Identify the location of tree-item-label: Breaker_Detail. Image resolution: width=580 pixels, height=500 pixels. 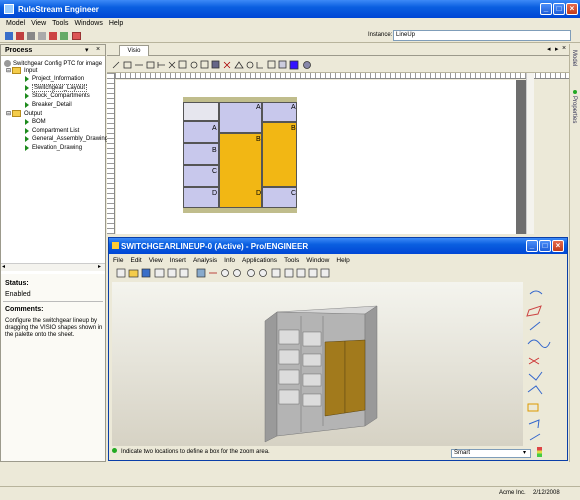
(52, 105).